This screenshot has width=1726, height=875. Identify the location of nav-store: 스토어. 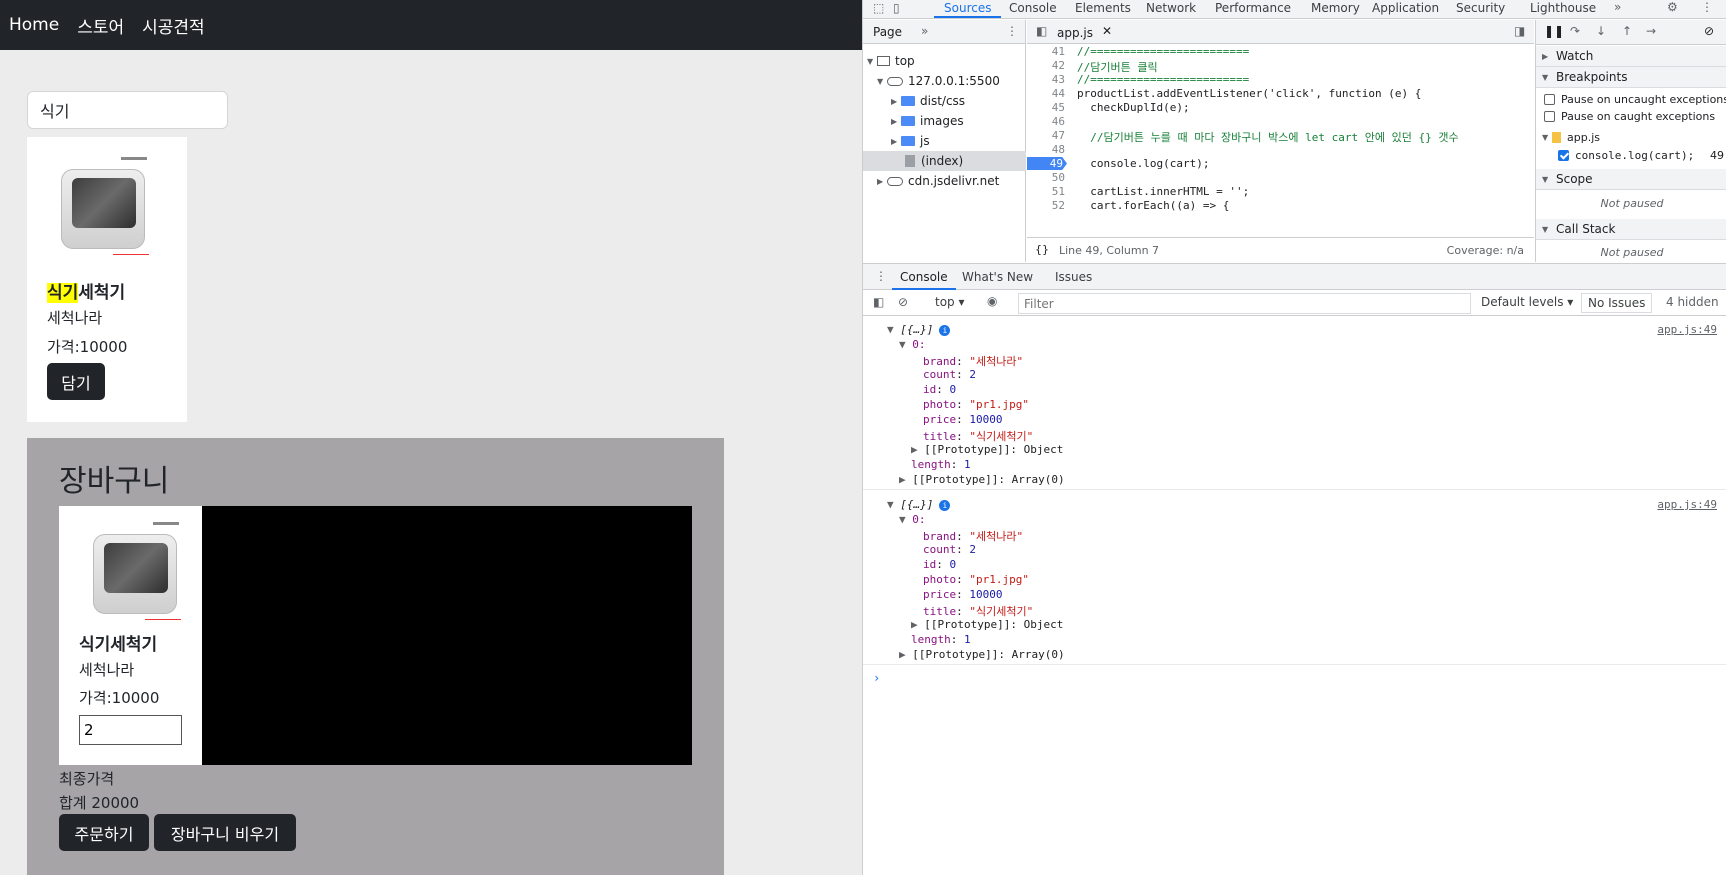
(100, 25).